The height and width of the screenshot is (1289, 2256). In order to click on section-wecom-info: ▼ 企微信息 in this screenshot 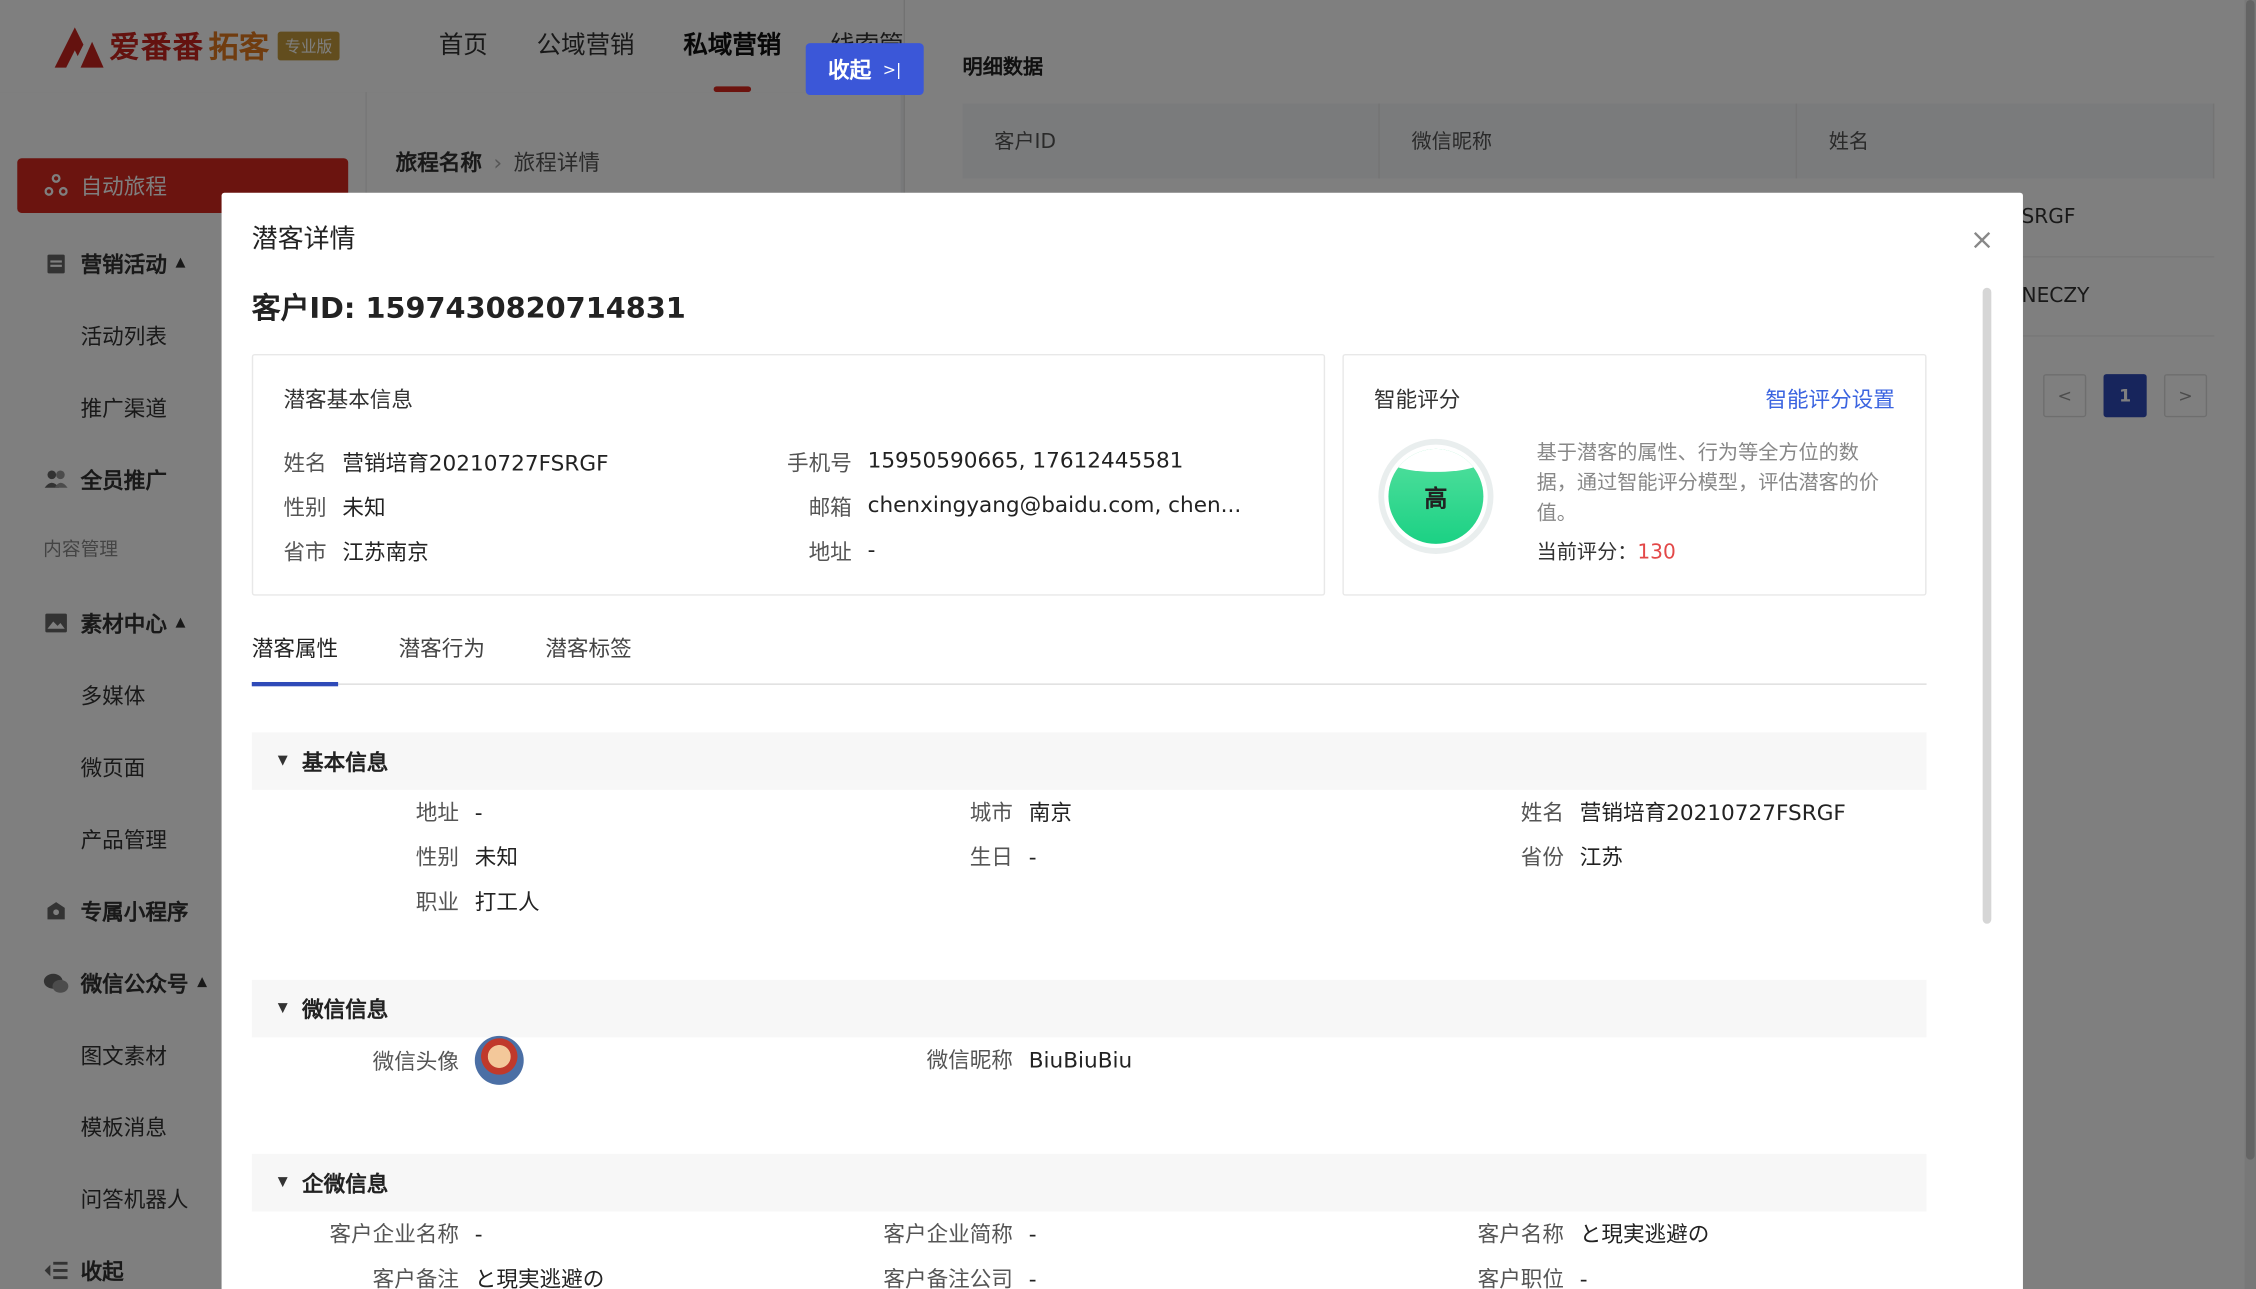, I will do `click(1089, 1182)`.